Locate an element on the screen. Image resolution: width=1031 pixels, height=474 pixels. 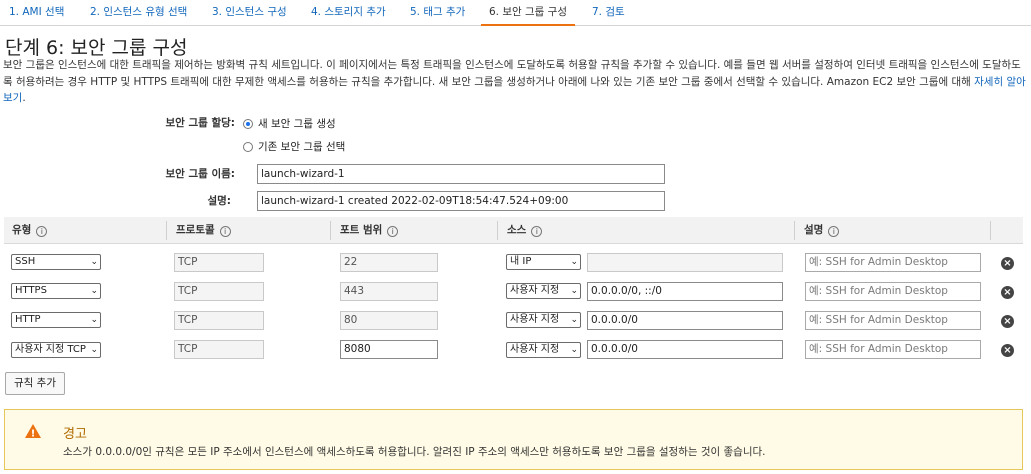
header-protocol: 프로토콜 i is located at coordinates (203, 230).